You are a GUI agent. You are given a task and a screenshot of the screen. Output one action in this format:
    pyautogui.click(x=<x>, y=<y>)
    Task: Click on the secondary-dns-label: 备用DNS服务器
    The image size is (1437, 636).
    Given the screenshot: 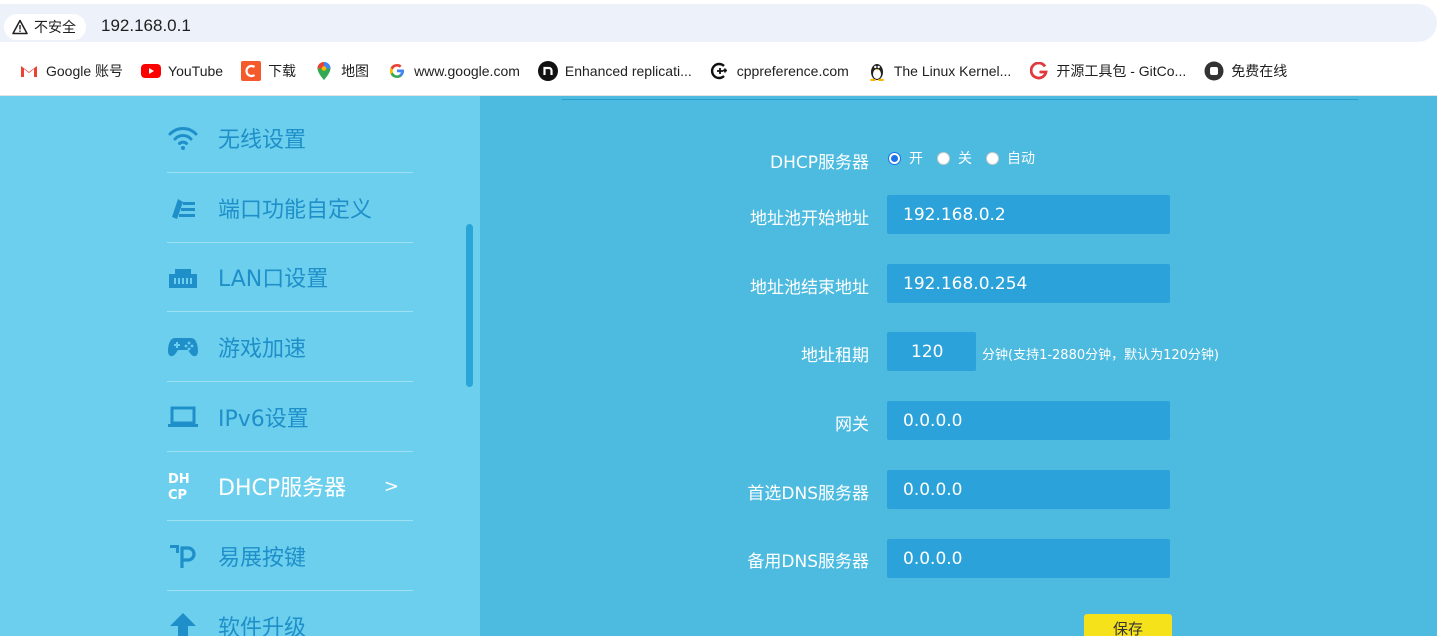 What is the action you would take?
    pyautogui.click(x=808, y=562)
    